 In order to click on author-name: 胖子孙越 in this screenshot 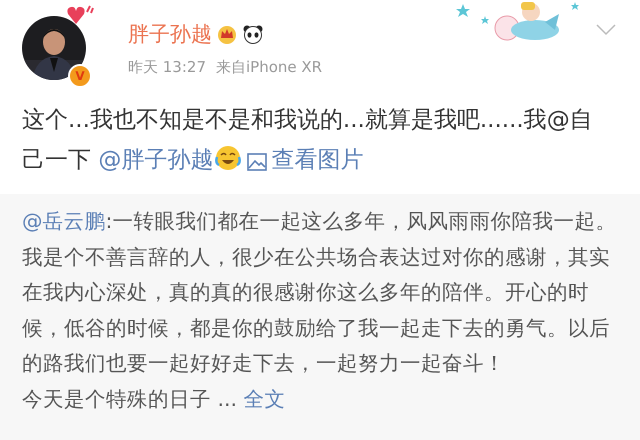, I will do `click(170, 34)`.